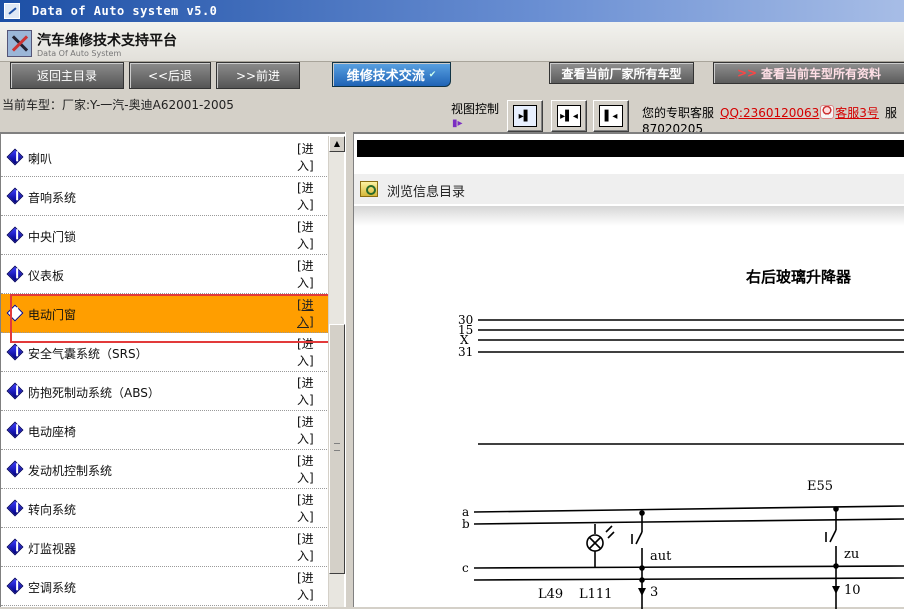 Image resolution: width=904 pixels, height=609 pixels. What do you see at coordinates (836, 590) in the screenshot?
I see `arrow-zu-icon` at bounding box center [836, 590].